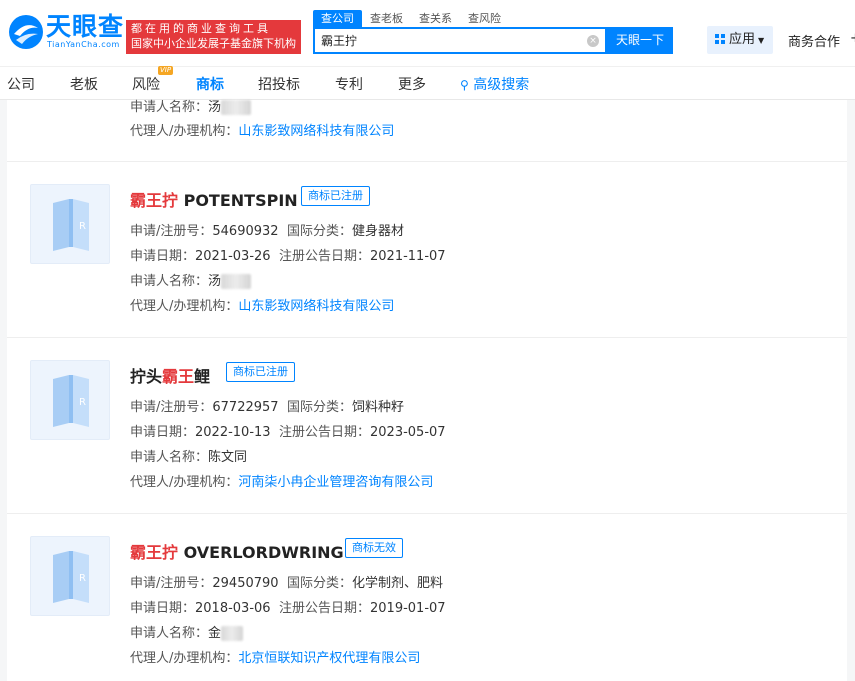 Image resolution: width=855 pixels, height=681 pixels. Describe the element at coordinates (213, 43) in the screenshot. I see `slogan-line-2: 国家中小企业发展子基金旗下机构` at that location.